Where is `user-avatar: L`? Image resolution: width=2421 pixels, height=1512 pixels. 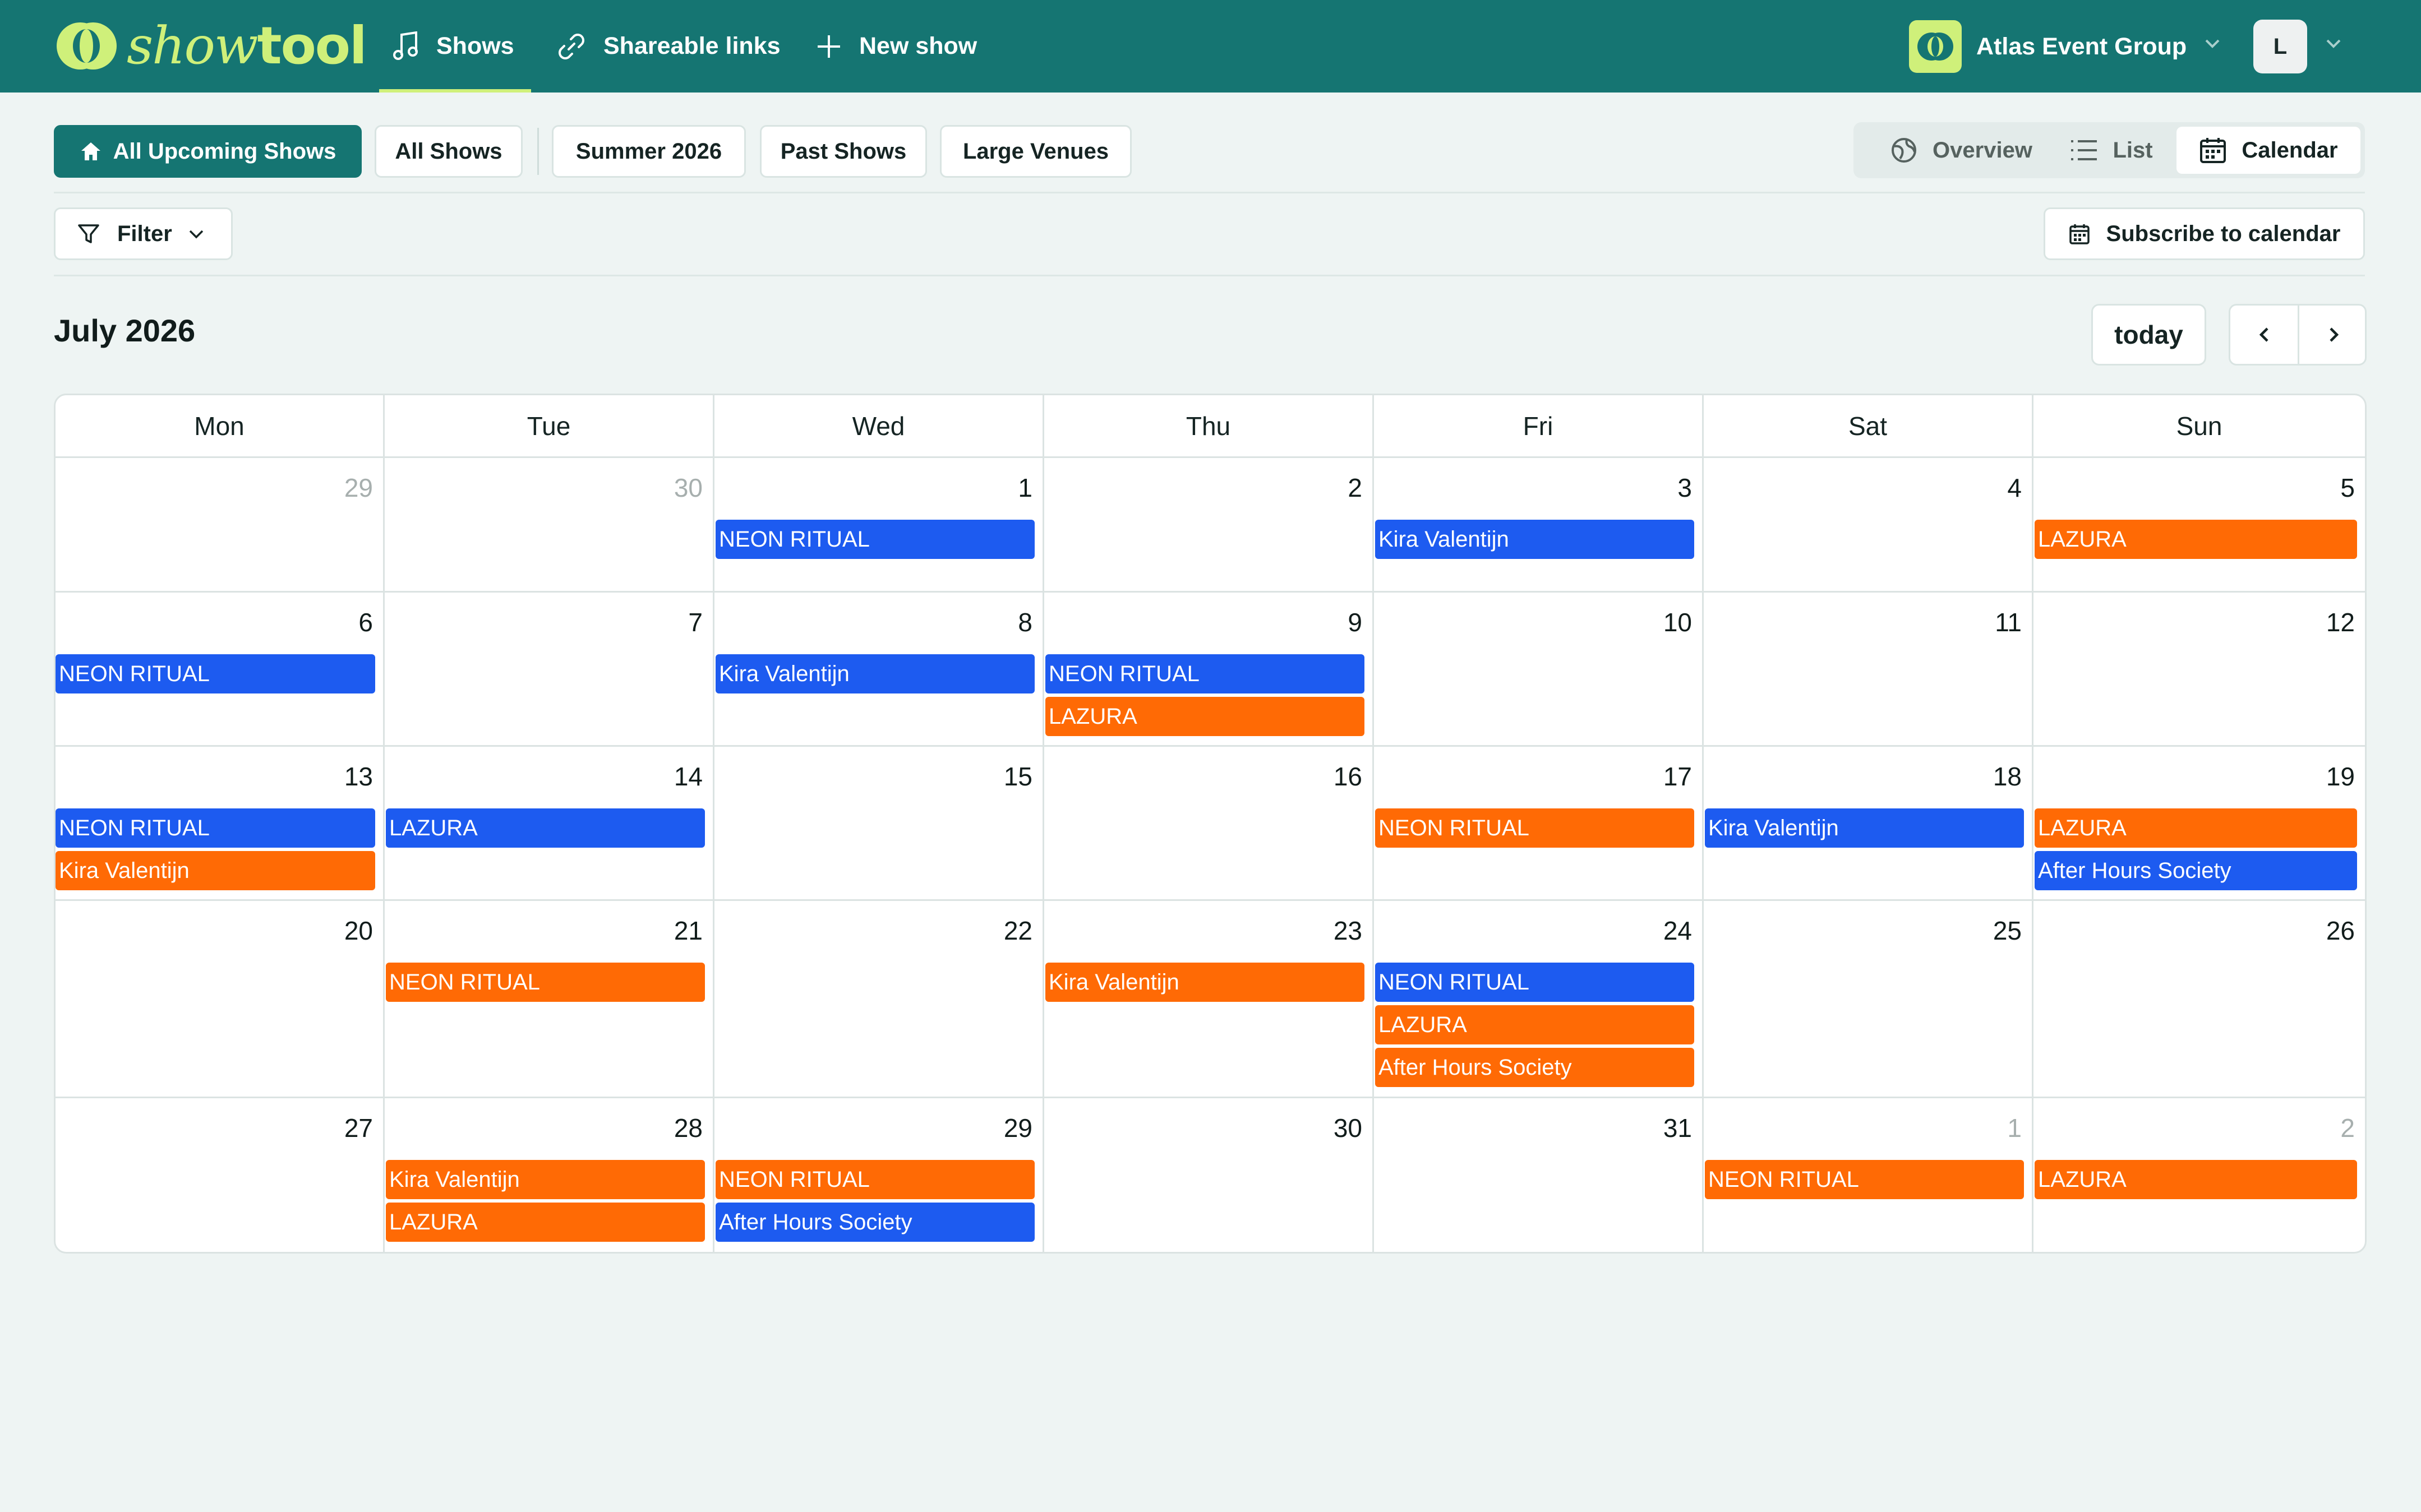 user-avatar: L is located at coordinates (2280, 46).